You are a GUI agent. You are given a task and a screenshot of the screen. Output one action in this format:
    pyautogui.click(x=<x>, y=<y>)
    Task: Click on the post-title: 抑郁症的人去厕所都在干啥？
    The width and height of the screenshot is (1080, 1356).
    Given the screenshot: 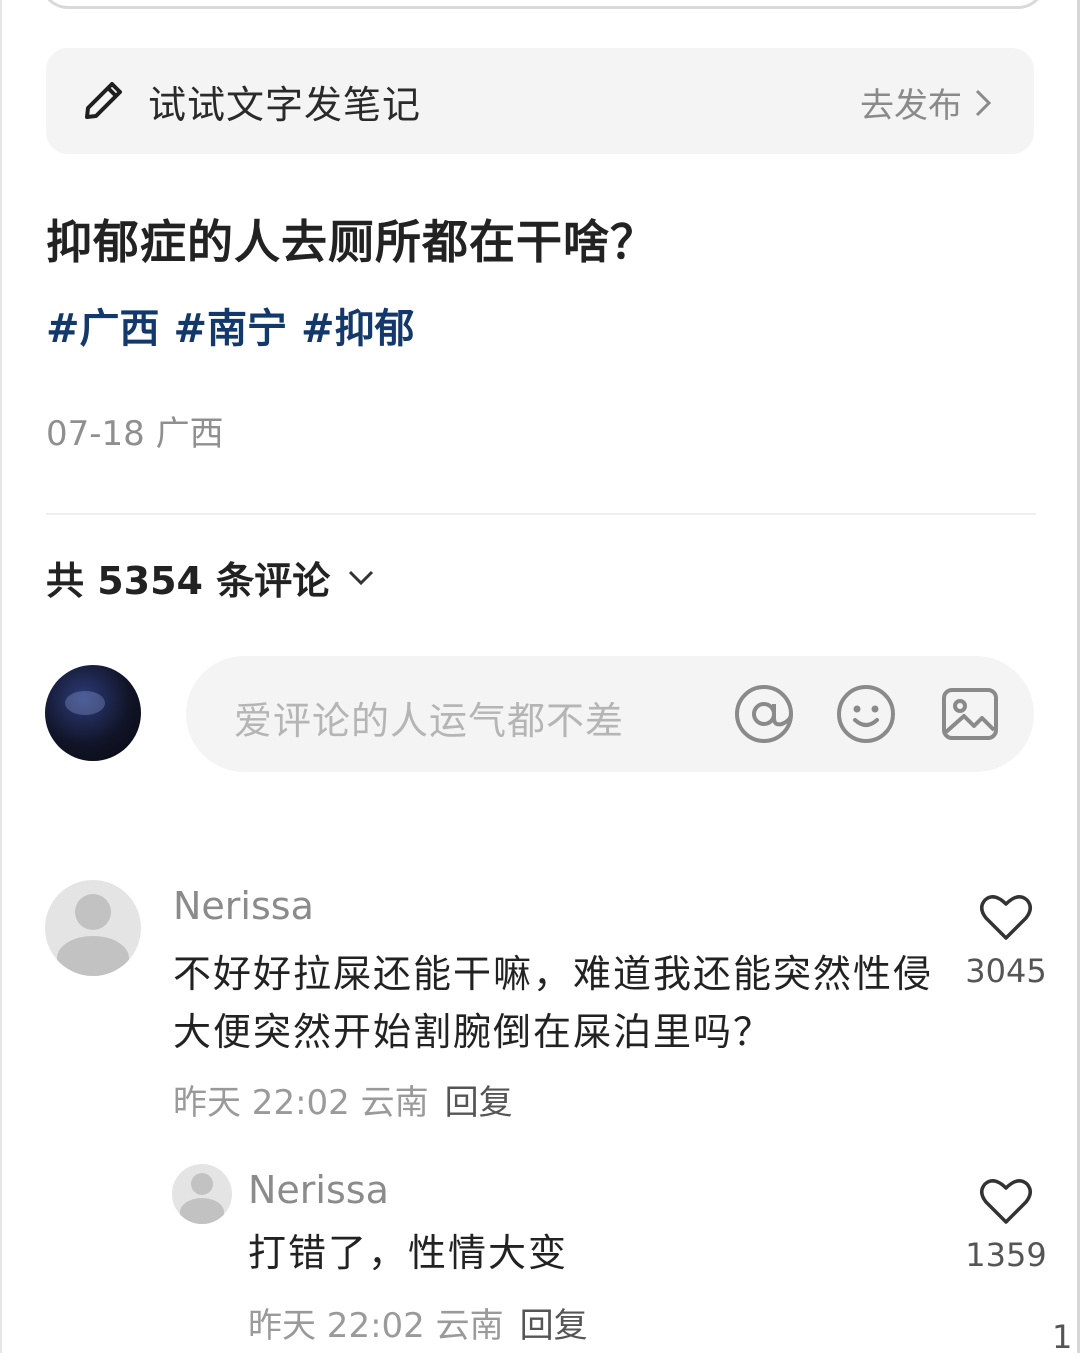 What is the action you would take?
    pyautogui.click(x=351, y=242)
    